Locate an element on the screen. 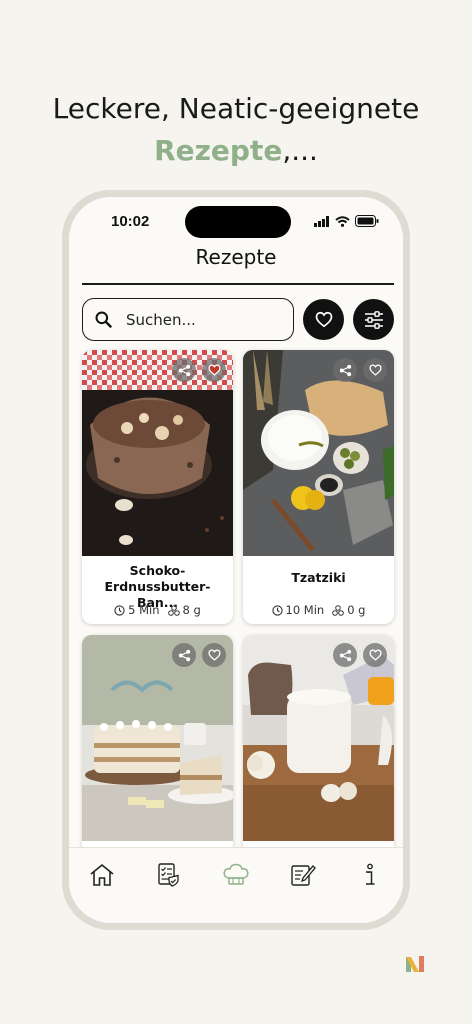  headline-line1: Leckere, Neatic-geeignete is located at coordinates (236, 108).